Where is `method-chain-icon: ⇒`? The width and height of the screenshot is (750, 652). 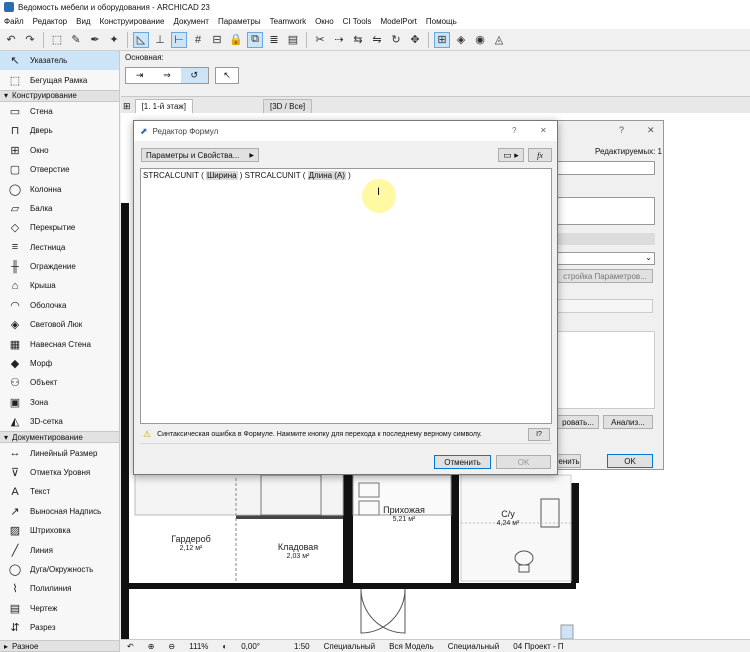
method-chain-icon: ⇒ is located at coordinates (166, 75).